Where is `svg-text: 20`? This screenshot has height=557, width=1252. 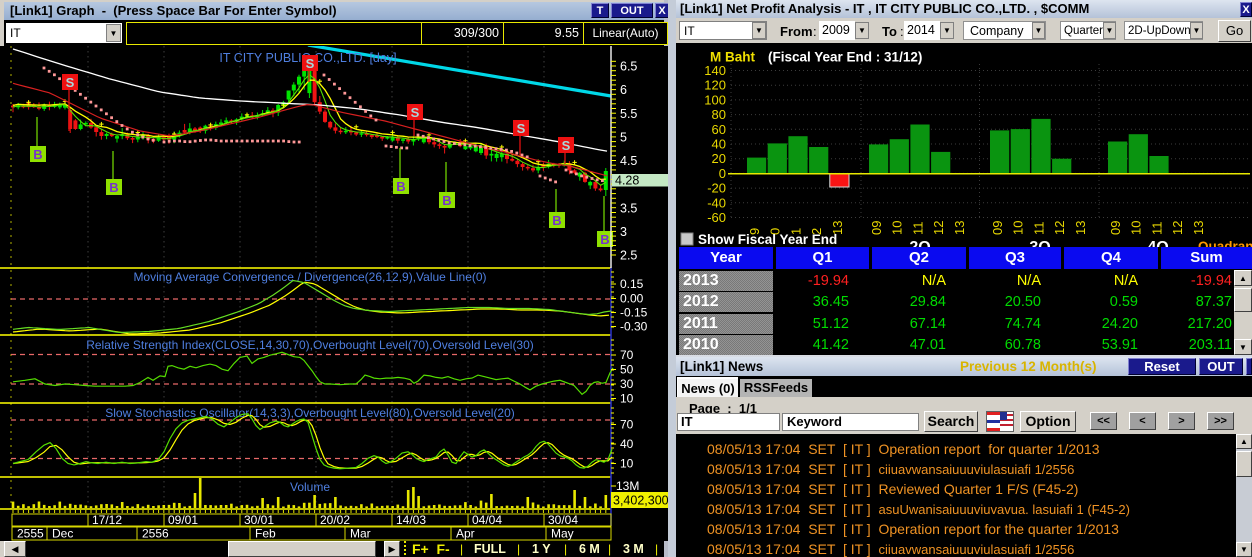
svg-text: 20 is located at coordinates (719, 158).